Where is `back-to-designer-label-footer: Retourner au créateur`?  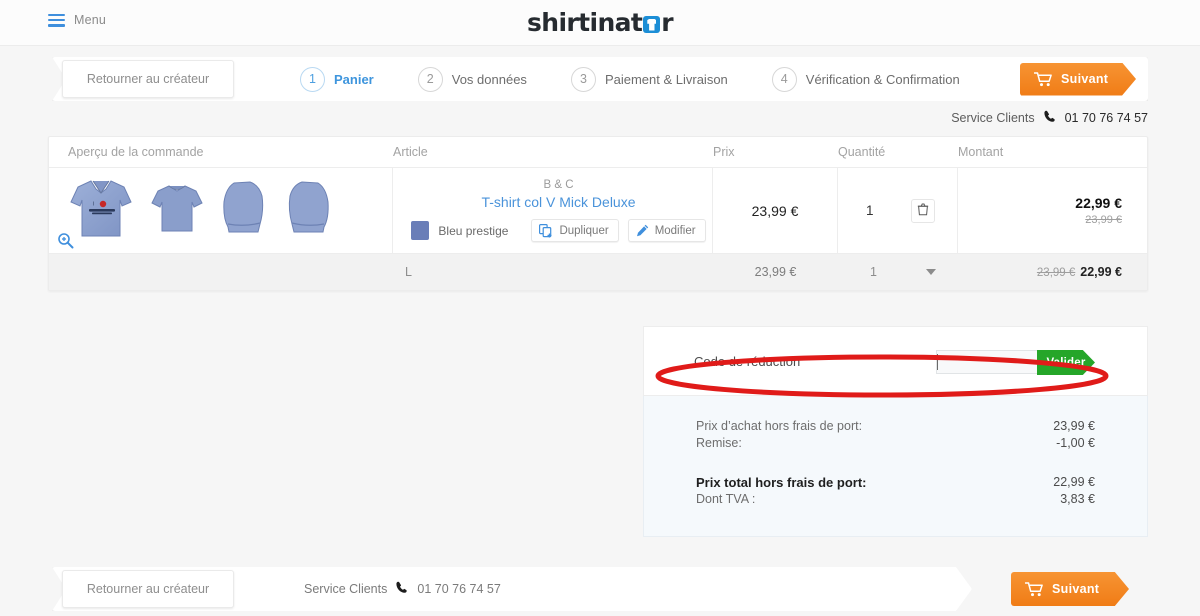 back-to-designer-label-footer: Retourner au créateur is located at coordinates (148, 589).